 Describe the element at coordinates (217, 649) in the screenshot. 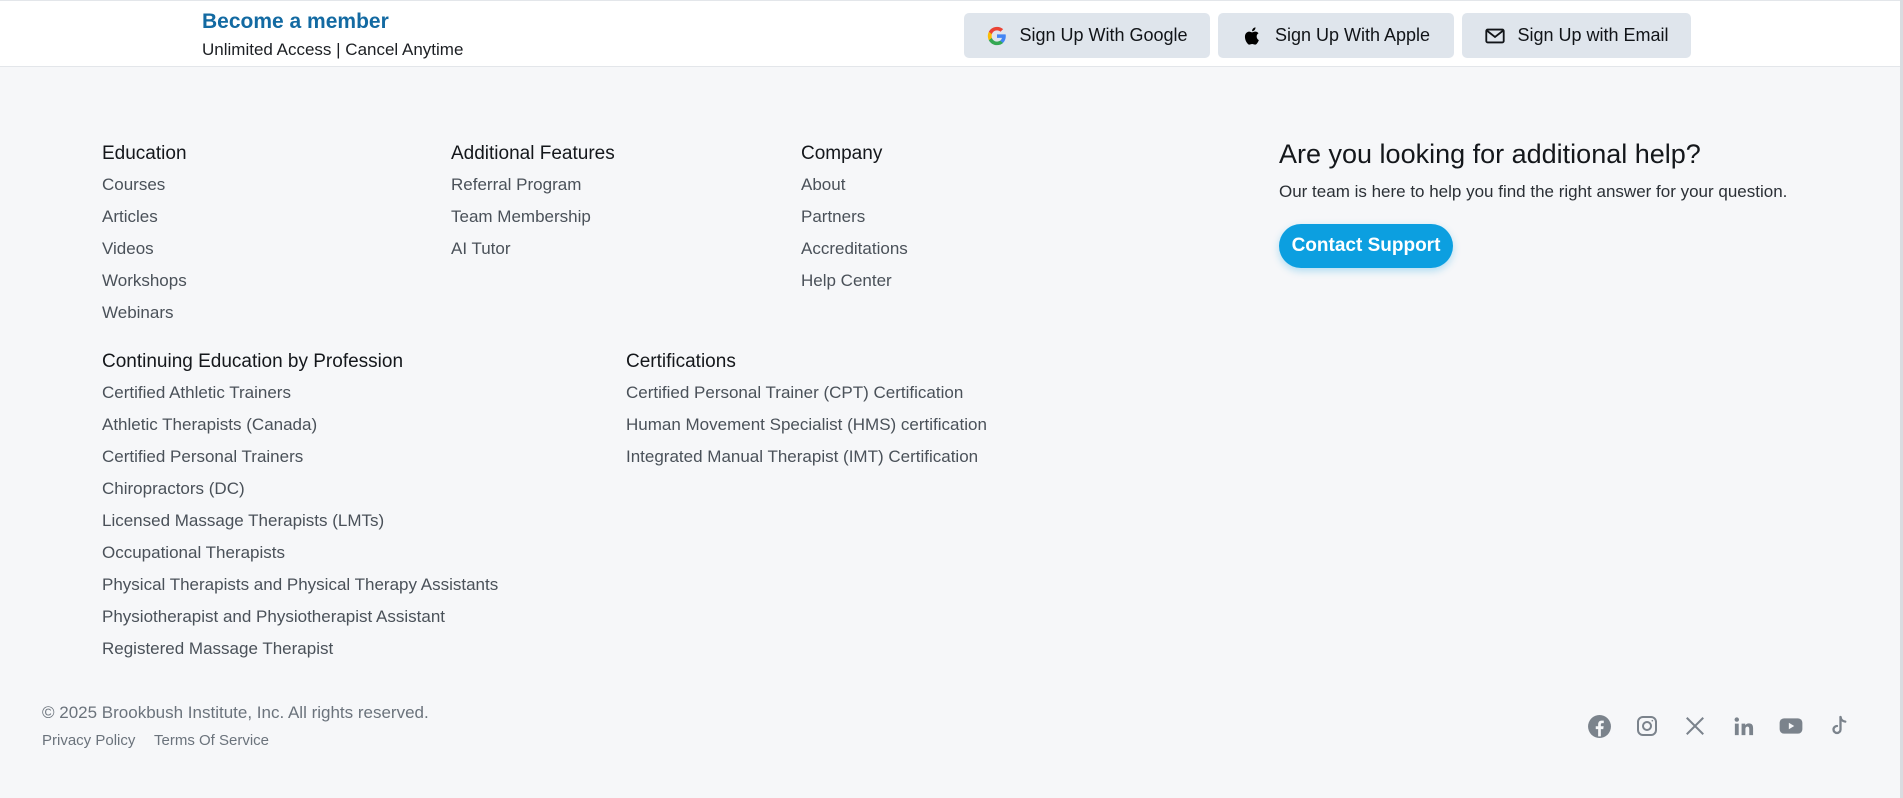

I see `footer-link-profession: Registered Massage Therapist` at that location.